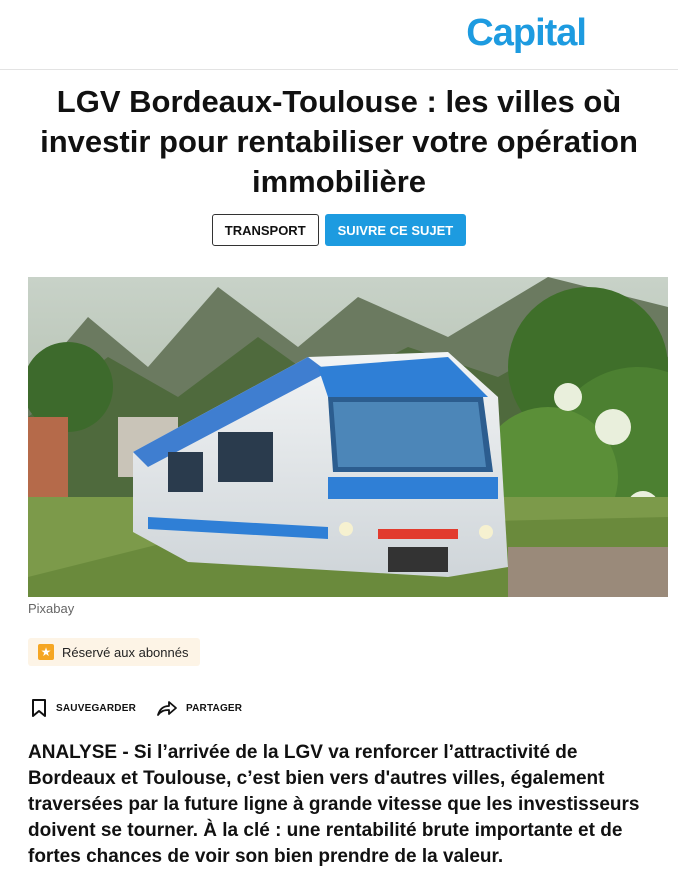  I want to click on article-actions: SAUVEGARDER PARTAGER, so click(136, 708).